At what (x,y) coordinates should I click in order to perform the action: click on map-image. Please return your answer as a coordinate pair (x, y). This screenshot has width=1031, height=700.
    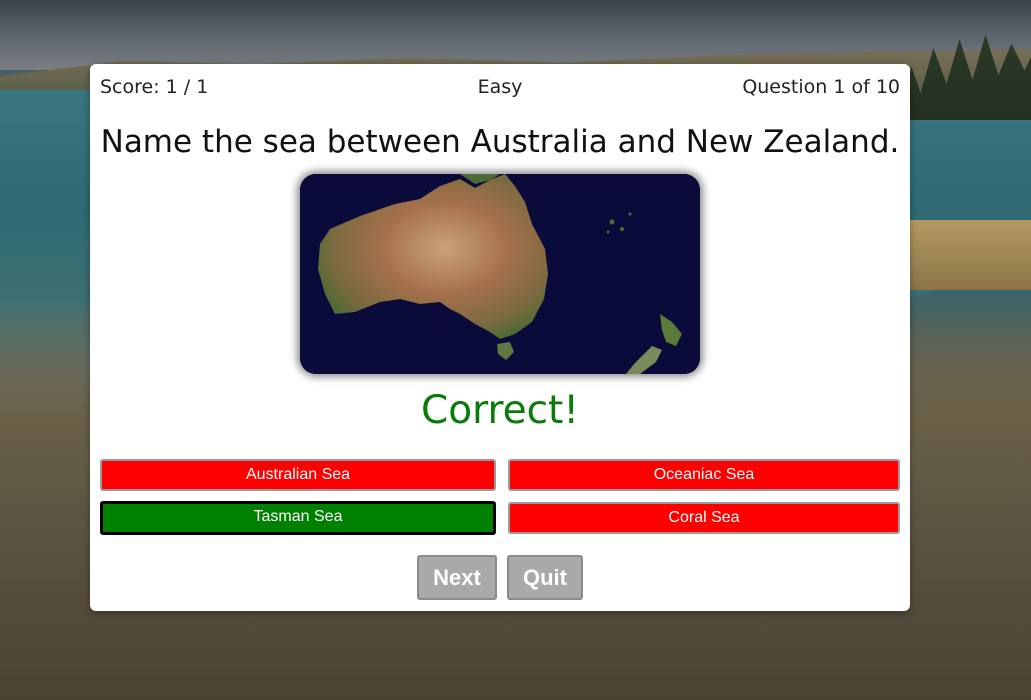
    Looking at the image, I should click on (500, 274).